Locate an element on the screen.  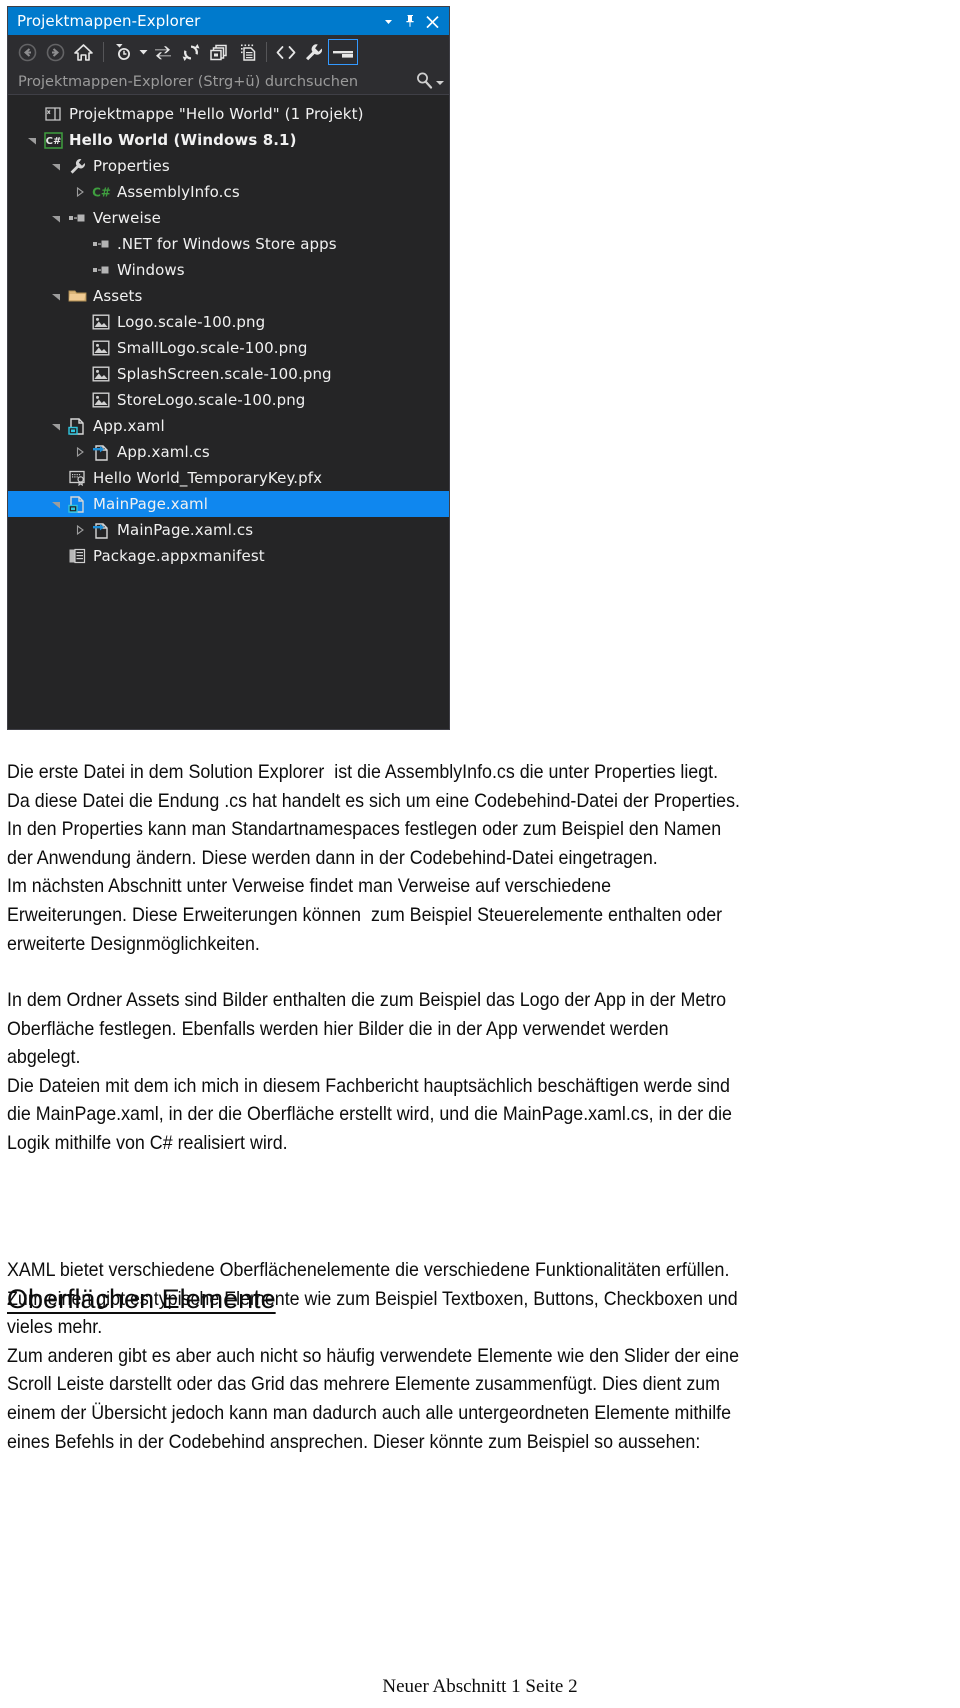
tree-item-net-for-windows-store-apps: .NET for Windows Store apps is located at coordinates (228, 244).